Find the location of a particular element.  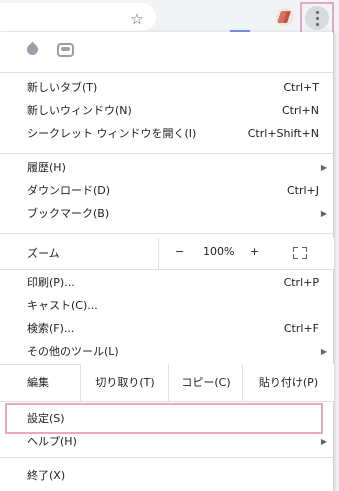

zoom-row: ズーム − 100% + is located at coordinates (167, 253).